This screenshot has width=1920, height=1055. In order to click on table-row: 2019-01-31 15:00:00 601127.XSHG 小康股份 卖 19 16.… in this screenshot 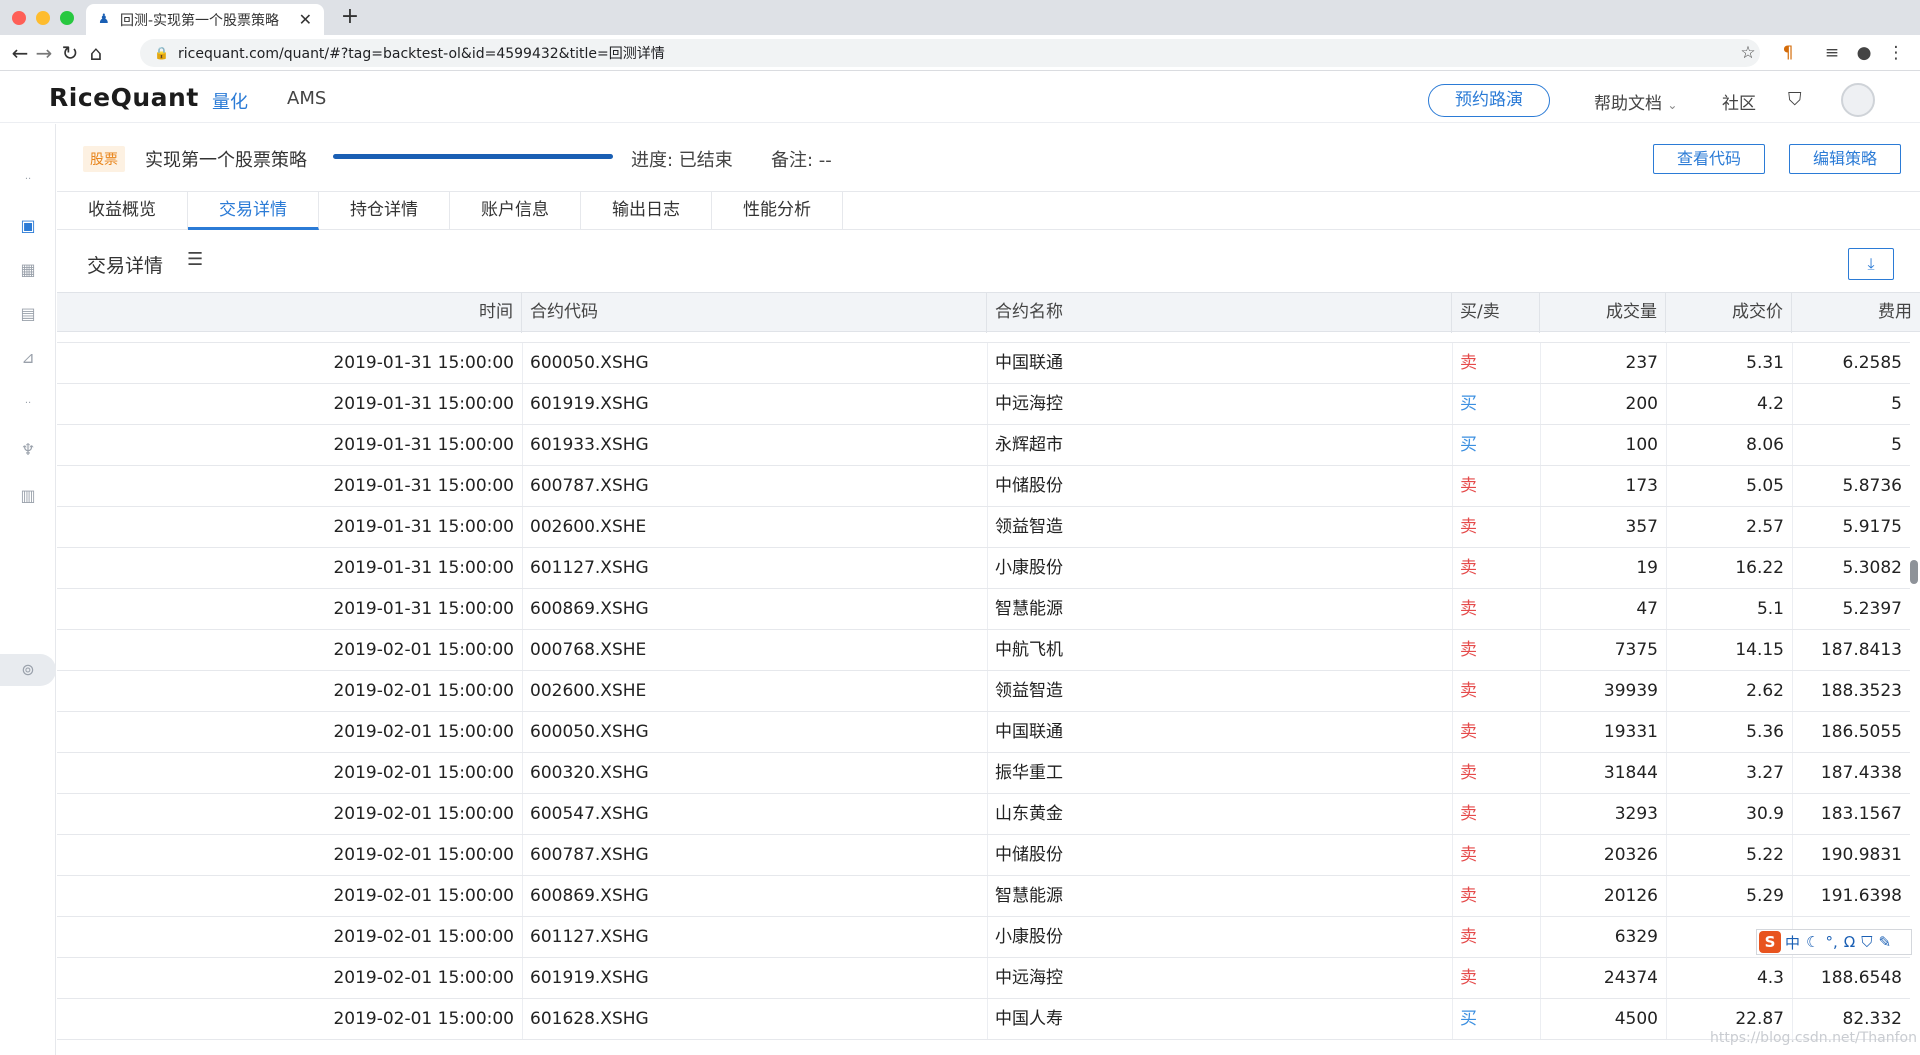, I will do `click(983, 568)`.